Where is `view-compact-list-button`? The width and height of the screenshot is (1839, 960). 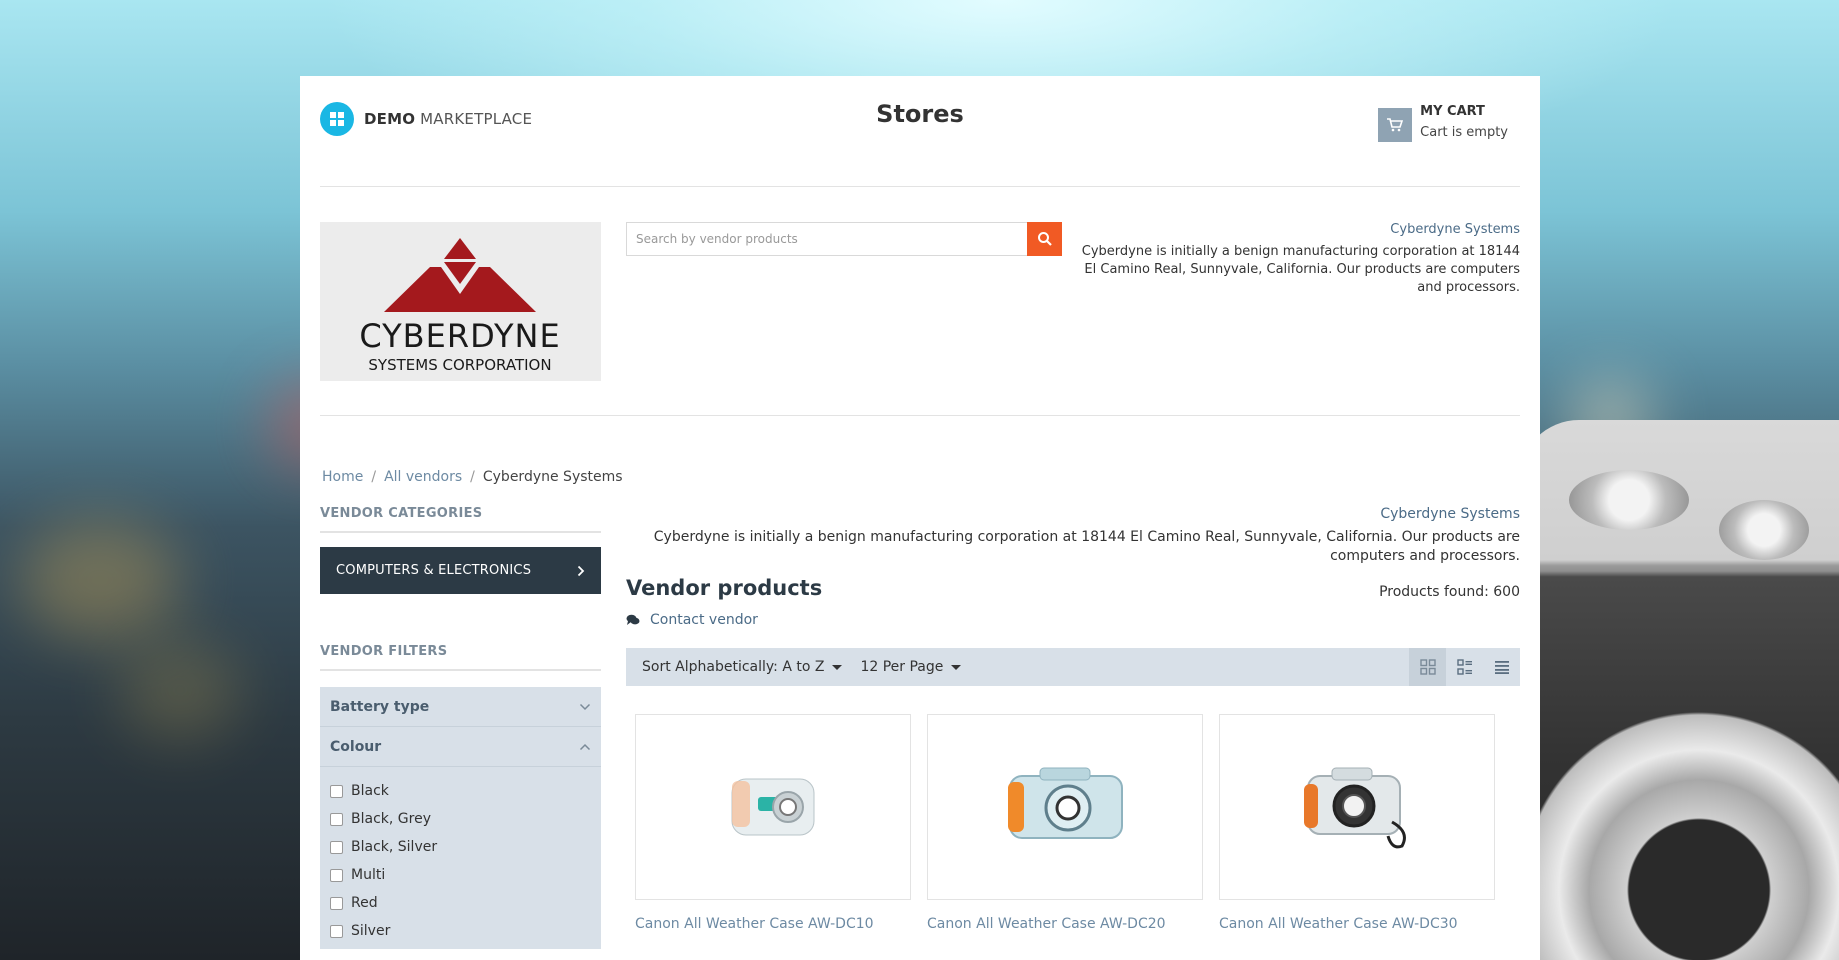 view-compact-list-button is located at coordinates (1501, 667).